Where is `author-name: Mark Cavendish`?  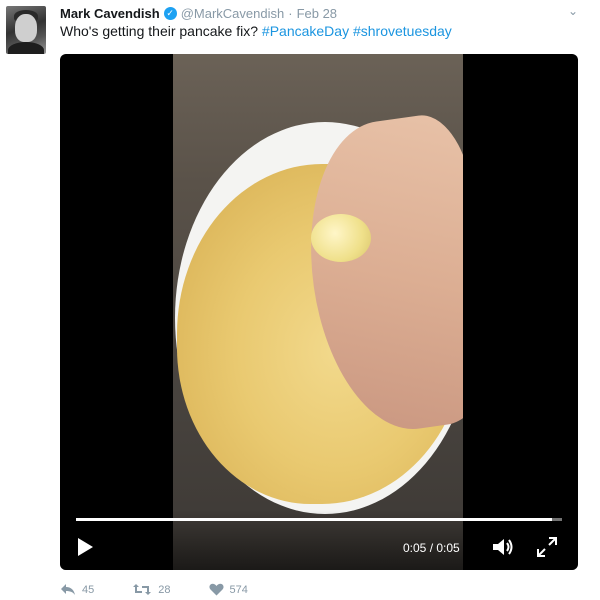 author-name: Mark Cavendish is located at coordinates (110, 13).